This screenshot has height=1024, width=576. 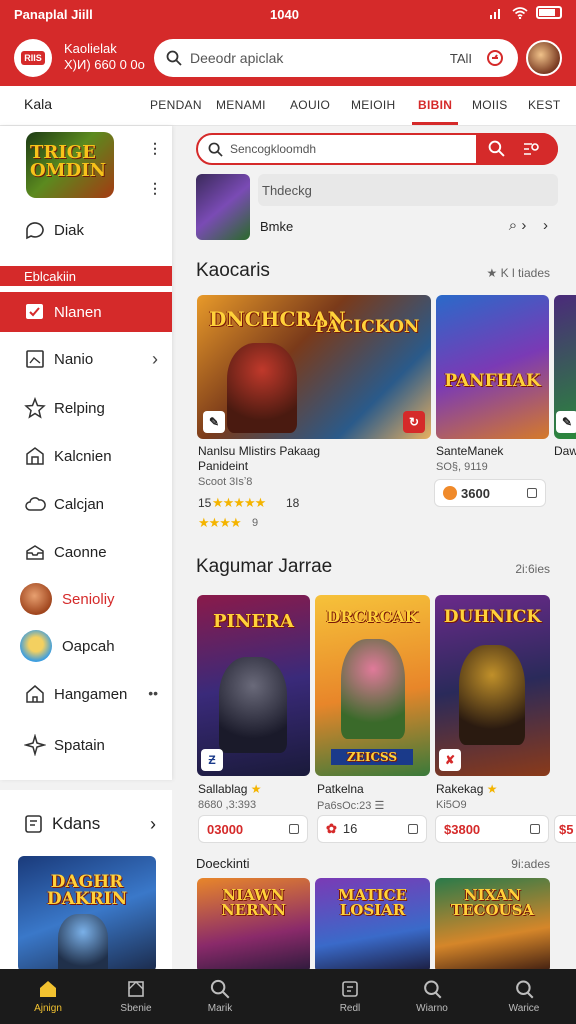 I want to click on voice-search-icon, so click(x=495, y=58).